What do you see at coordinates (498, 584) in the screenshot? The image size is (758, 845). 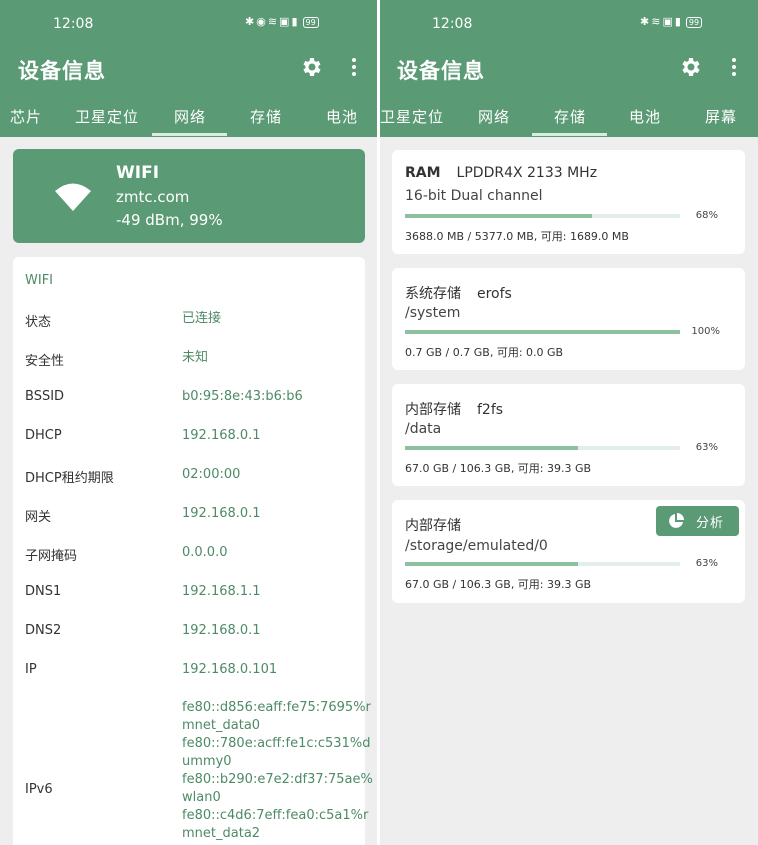 I see `usage-detail: 67.0 GB / 106.3 GB, 可用: 39.3 GB` at bounding box center [498, 584].